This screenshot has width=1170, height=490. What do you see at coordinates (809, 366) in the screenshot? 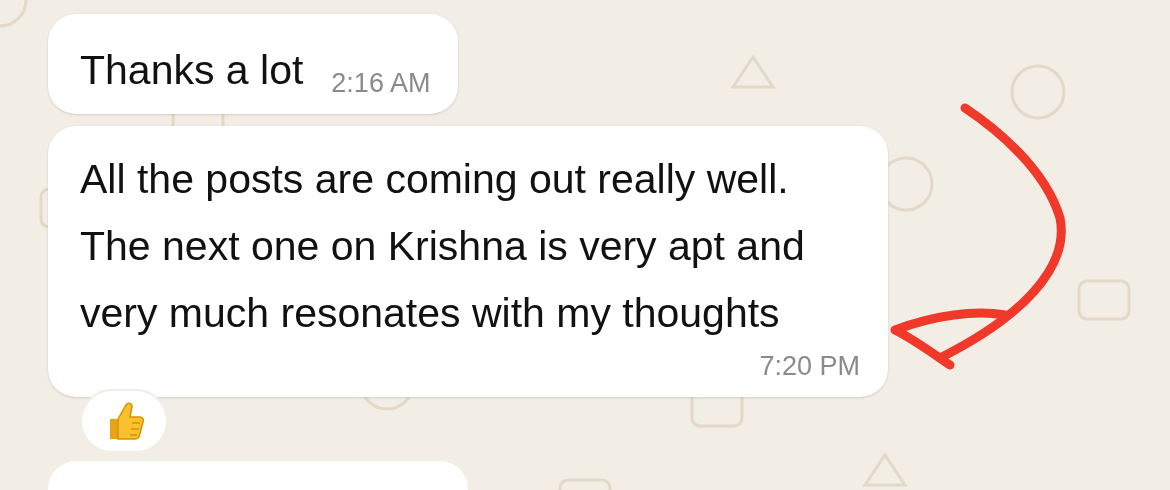
I see `message-time: 7:20 PM` at bounding box center [809, 366].